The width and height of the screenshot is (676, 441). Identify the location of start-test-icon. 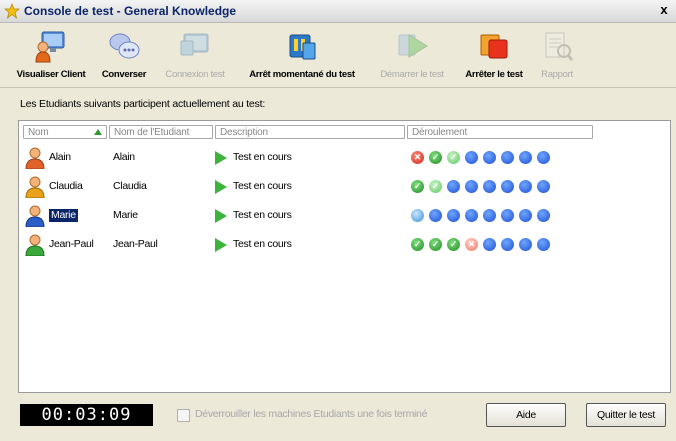
(413, 46).